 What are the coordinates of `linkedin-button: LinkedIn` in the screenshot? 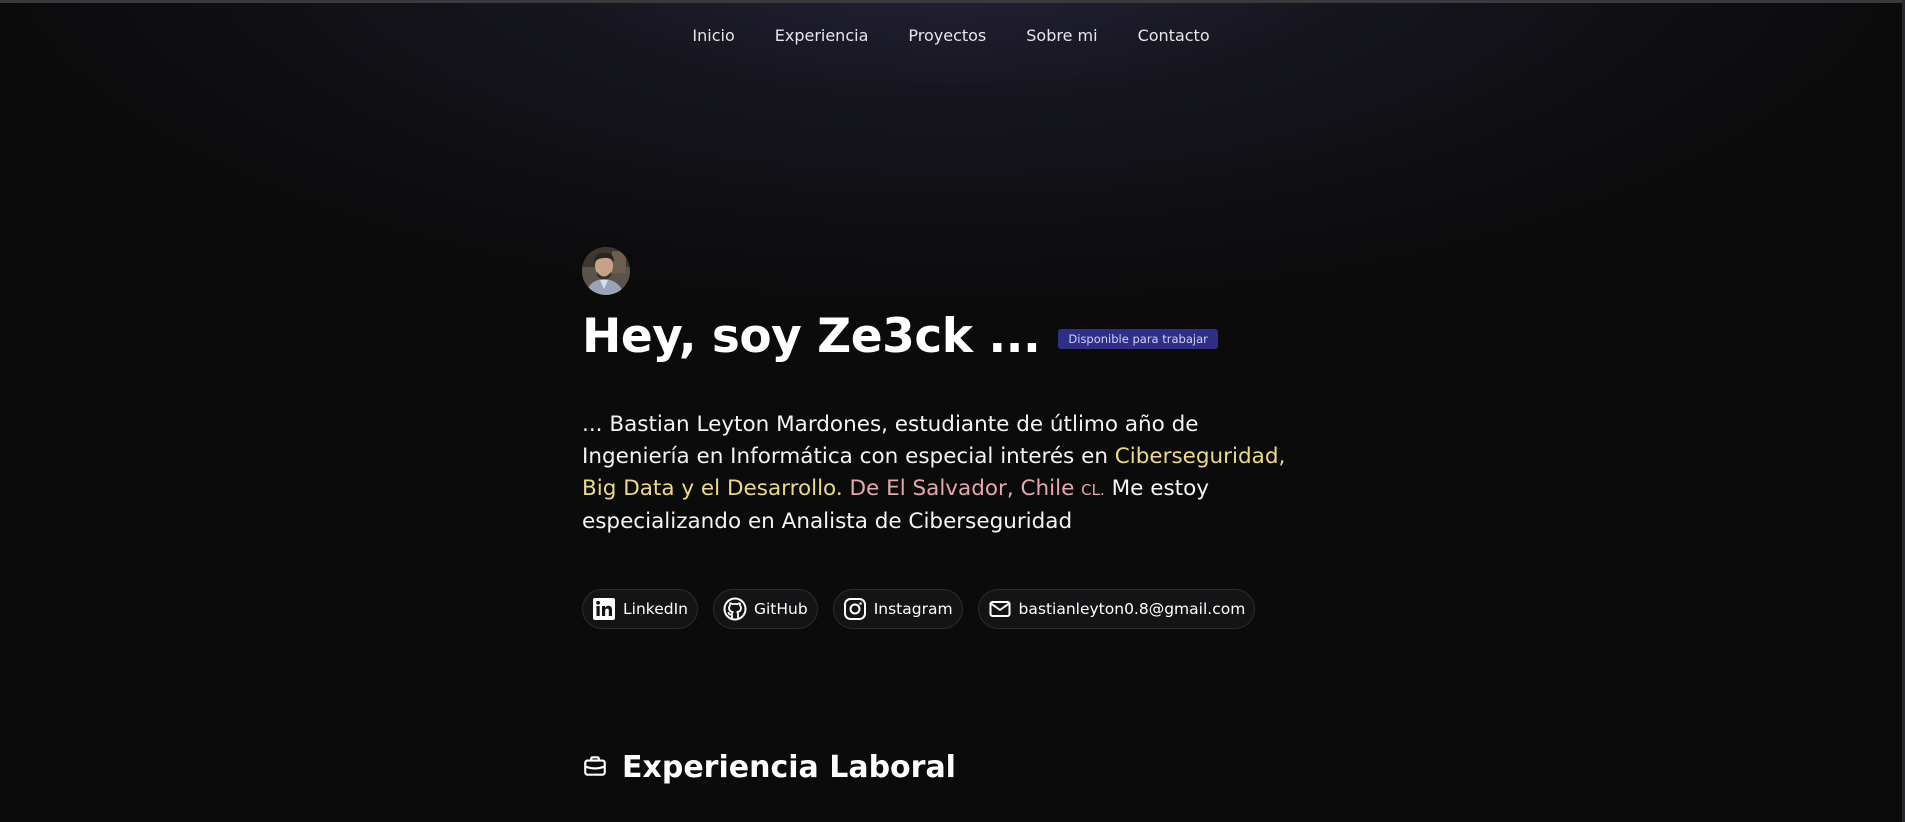 It's located at (640, 609).